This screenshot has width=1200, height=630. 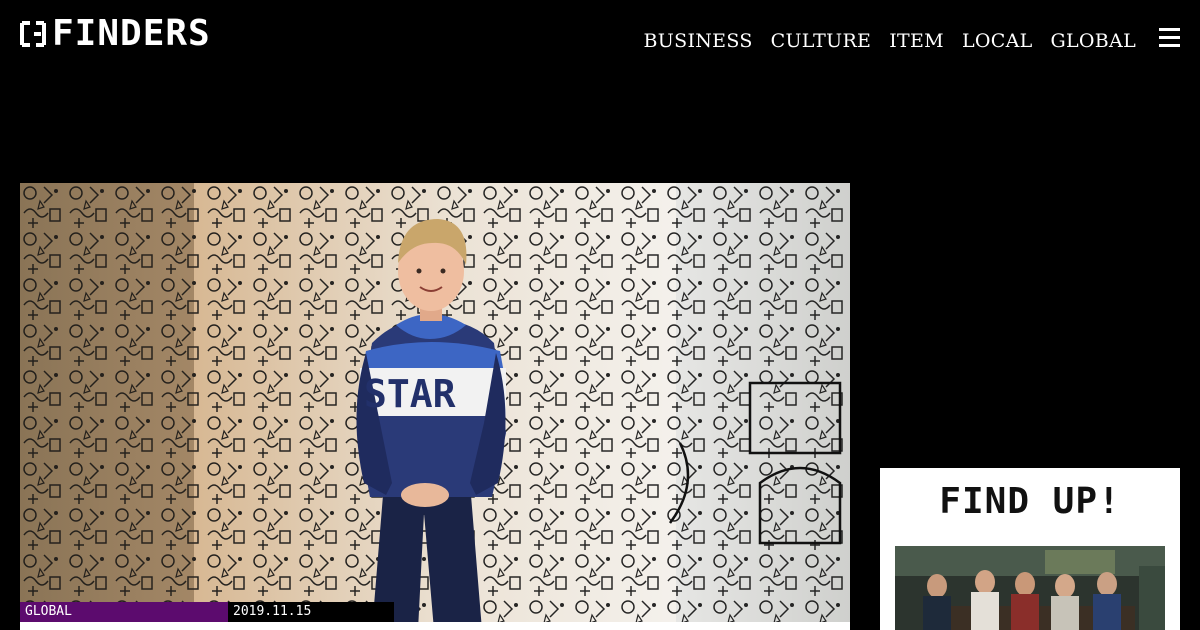 I want to click on nav-item-item: ITEM, so click(x=916, y=41).